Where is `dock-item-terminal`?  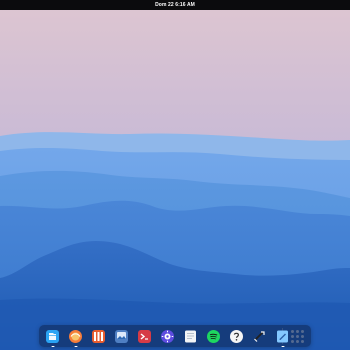 dock-item-terminal is located at coordinates (144, 336).